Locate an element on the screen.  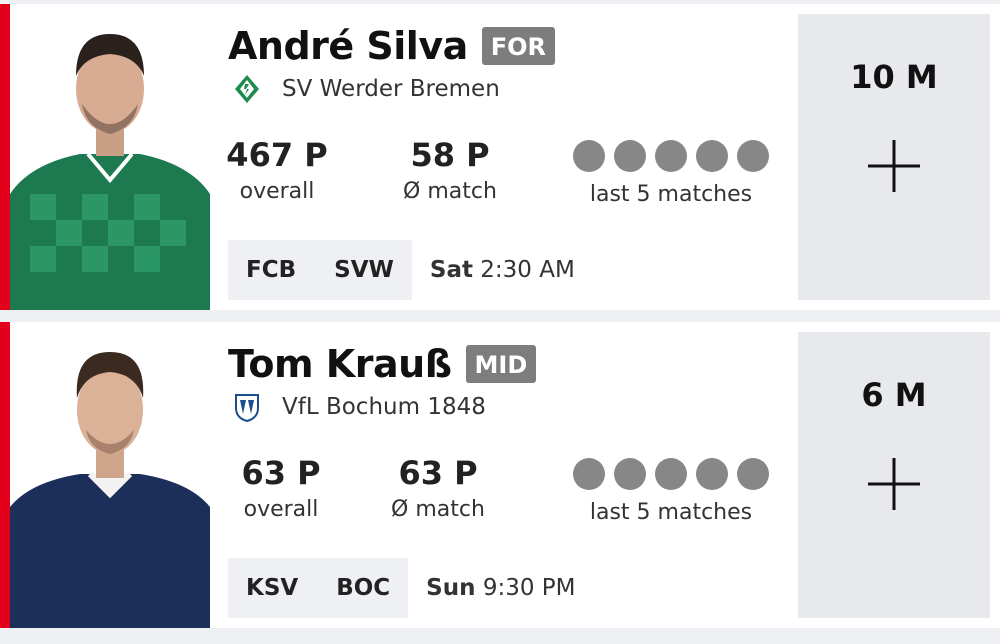
average-points-stat: 58 P Ø match is located at coordinates (450, 170).